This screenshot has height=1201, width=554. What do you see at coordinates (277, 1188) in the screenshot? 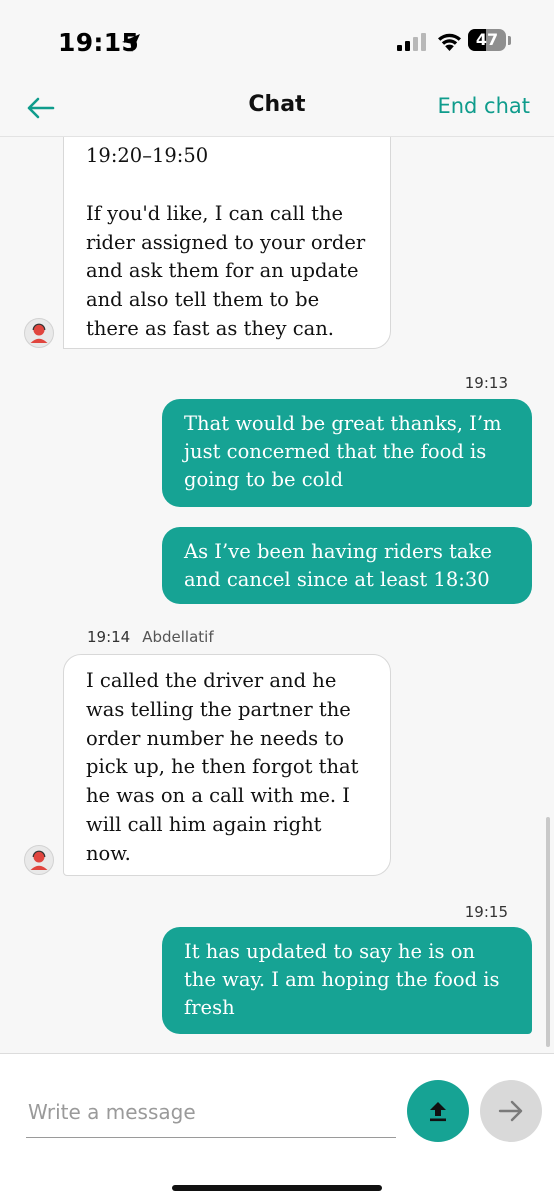
I see `home-indicator` at bounding box center [277, 1188].